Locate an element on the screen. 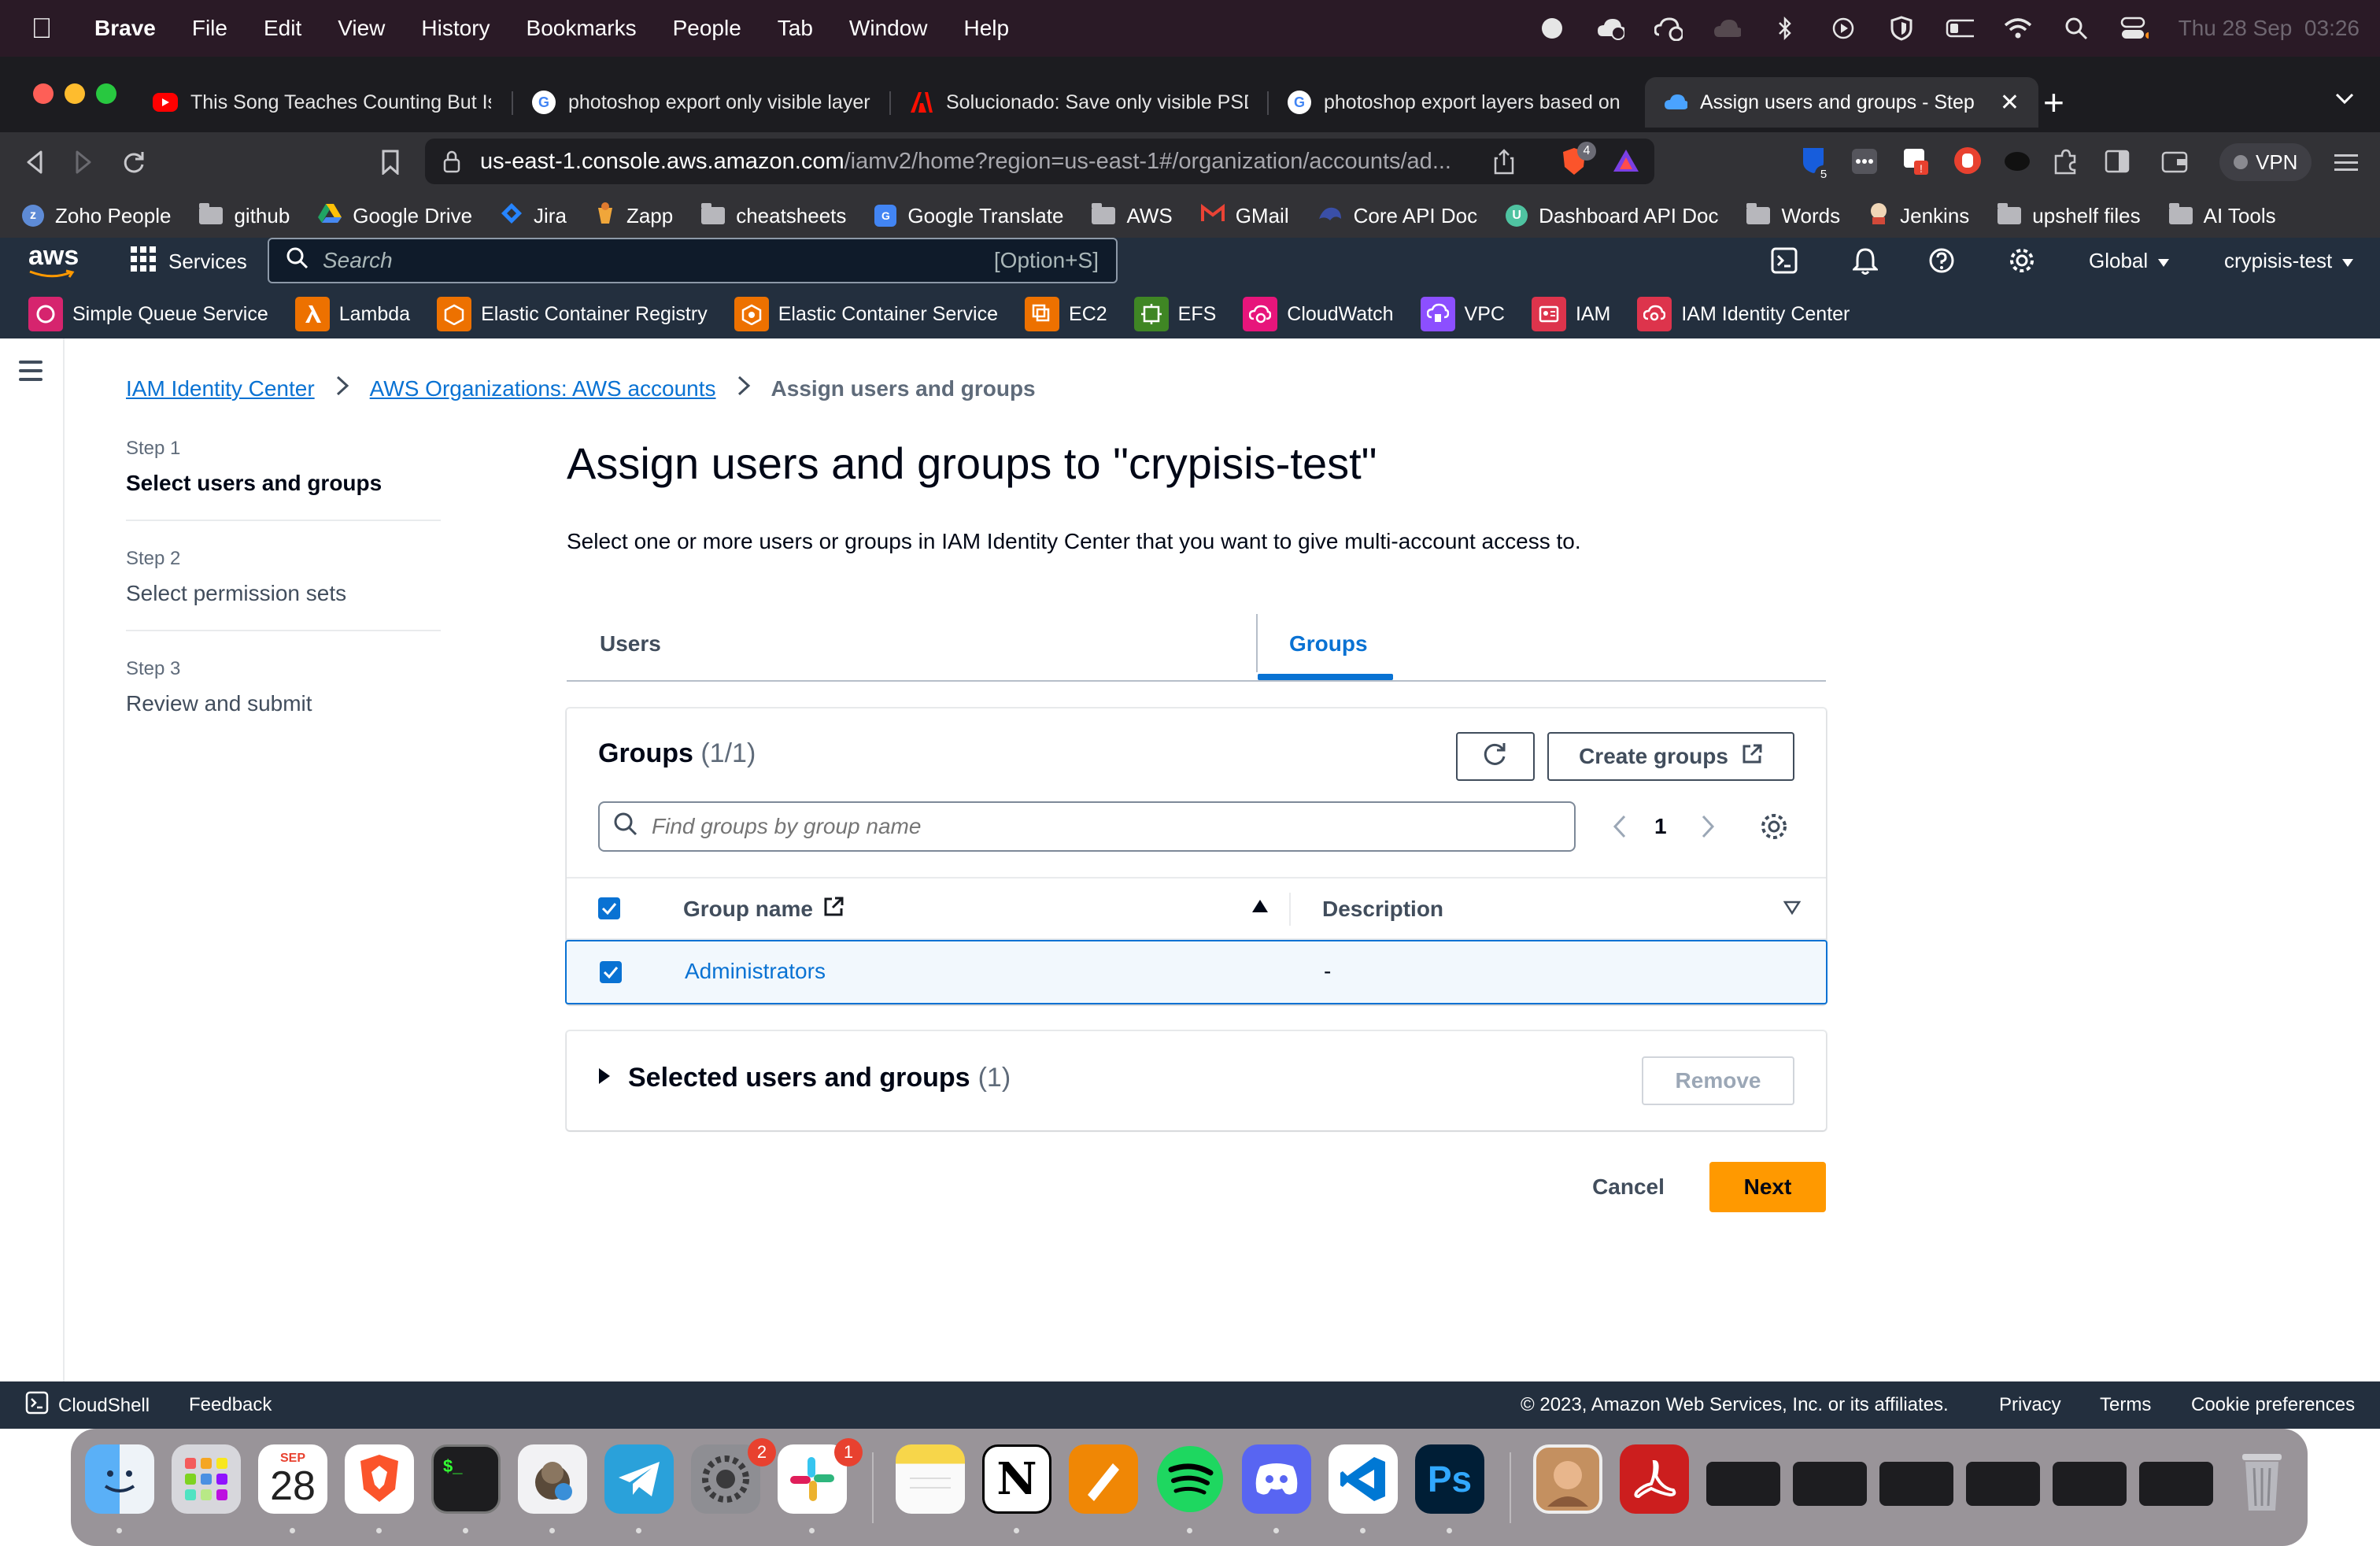  cancel-button: Cancel is located at coordinates (1628, 1187).